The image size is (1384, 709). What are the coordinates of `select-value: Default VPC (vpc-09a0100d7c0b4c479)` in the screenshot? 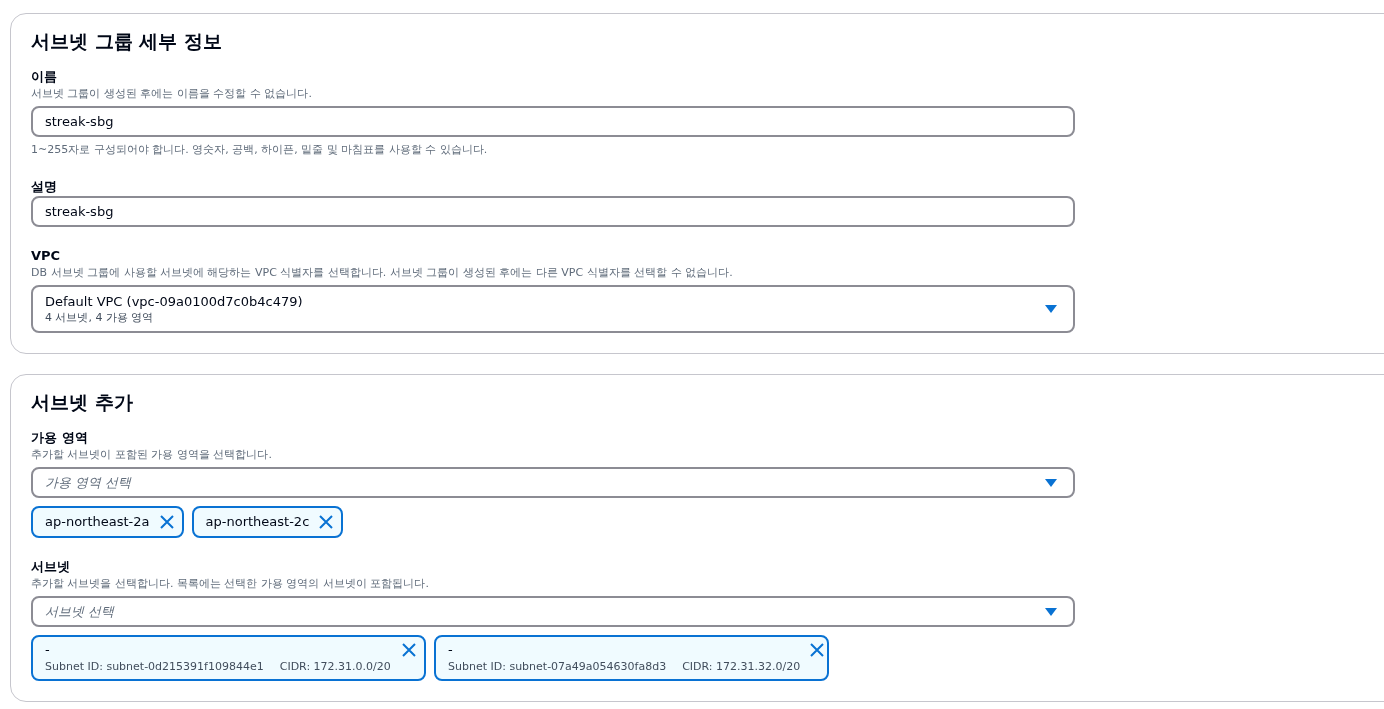 It's located at (174, 301).